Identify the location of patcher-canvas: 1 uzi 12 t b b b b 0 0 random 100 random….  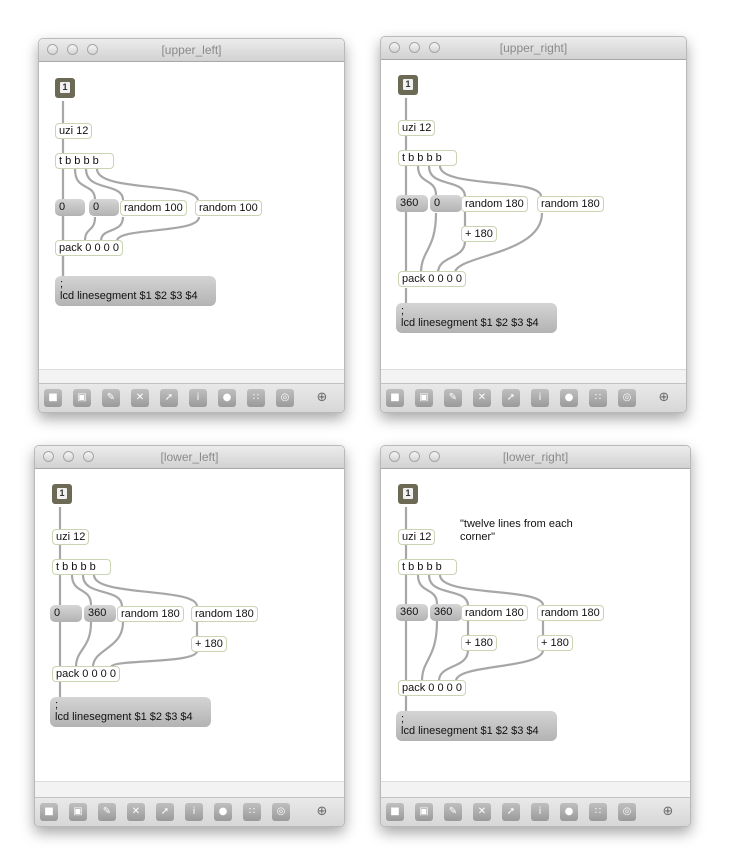
(191, 215).